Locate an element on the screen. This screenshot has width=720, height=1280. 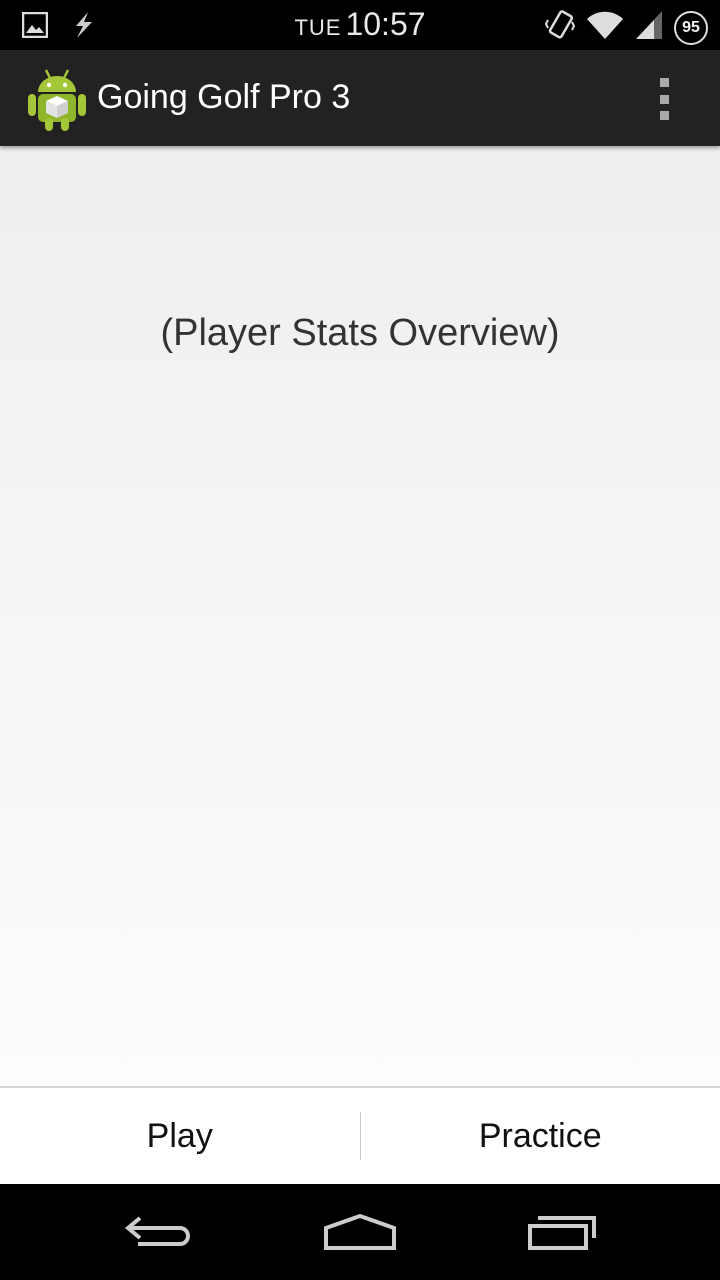
bottom-tab-bar: Play Practice is located at coordinates (360, 1135).